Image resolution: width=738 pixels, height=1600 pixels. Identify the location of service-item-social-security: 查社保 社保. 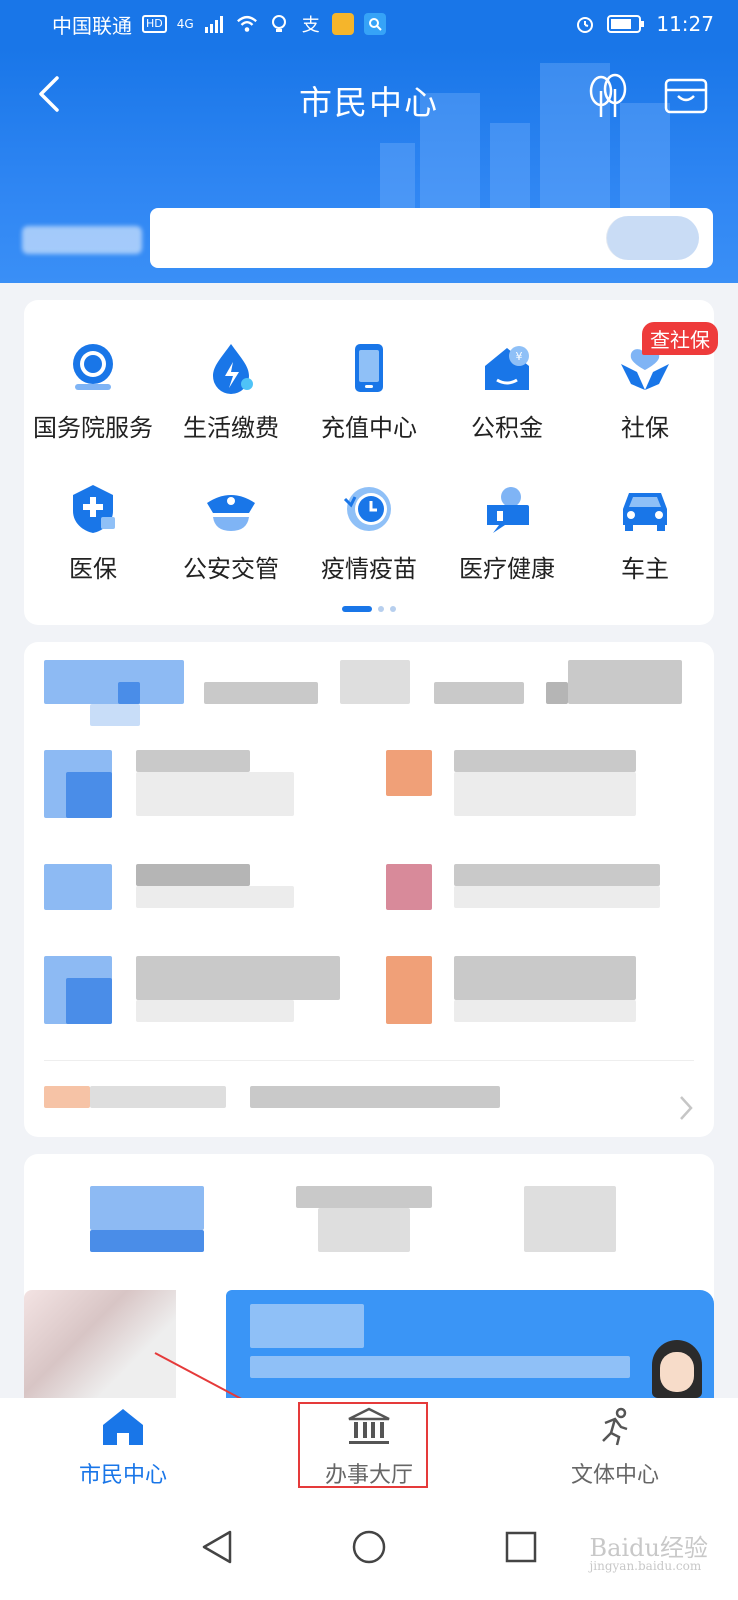
(647, 382).